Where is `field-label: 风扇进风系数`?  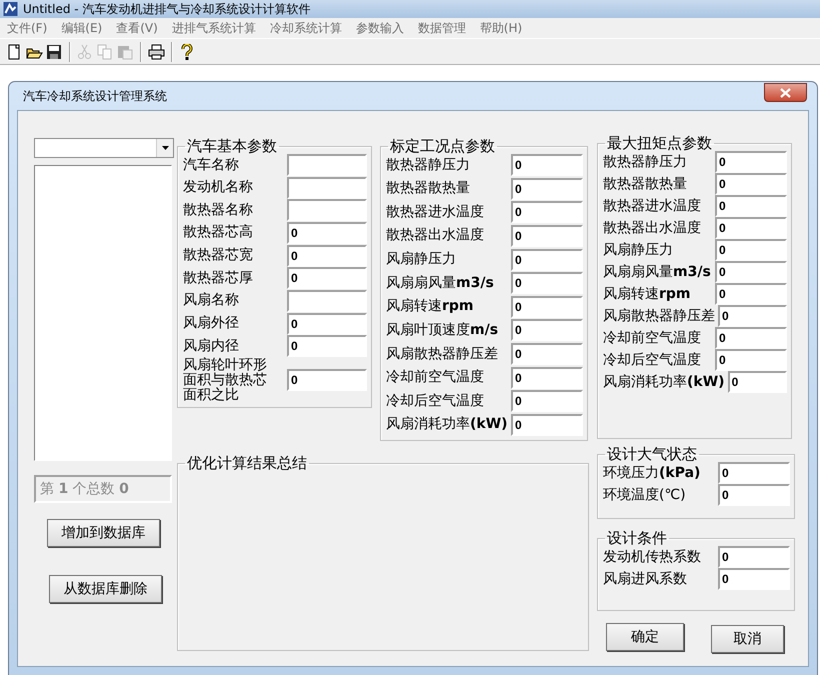
field-label: 风扇进风系数 is located at coordinates (645, 579).